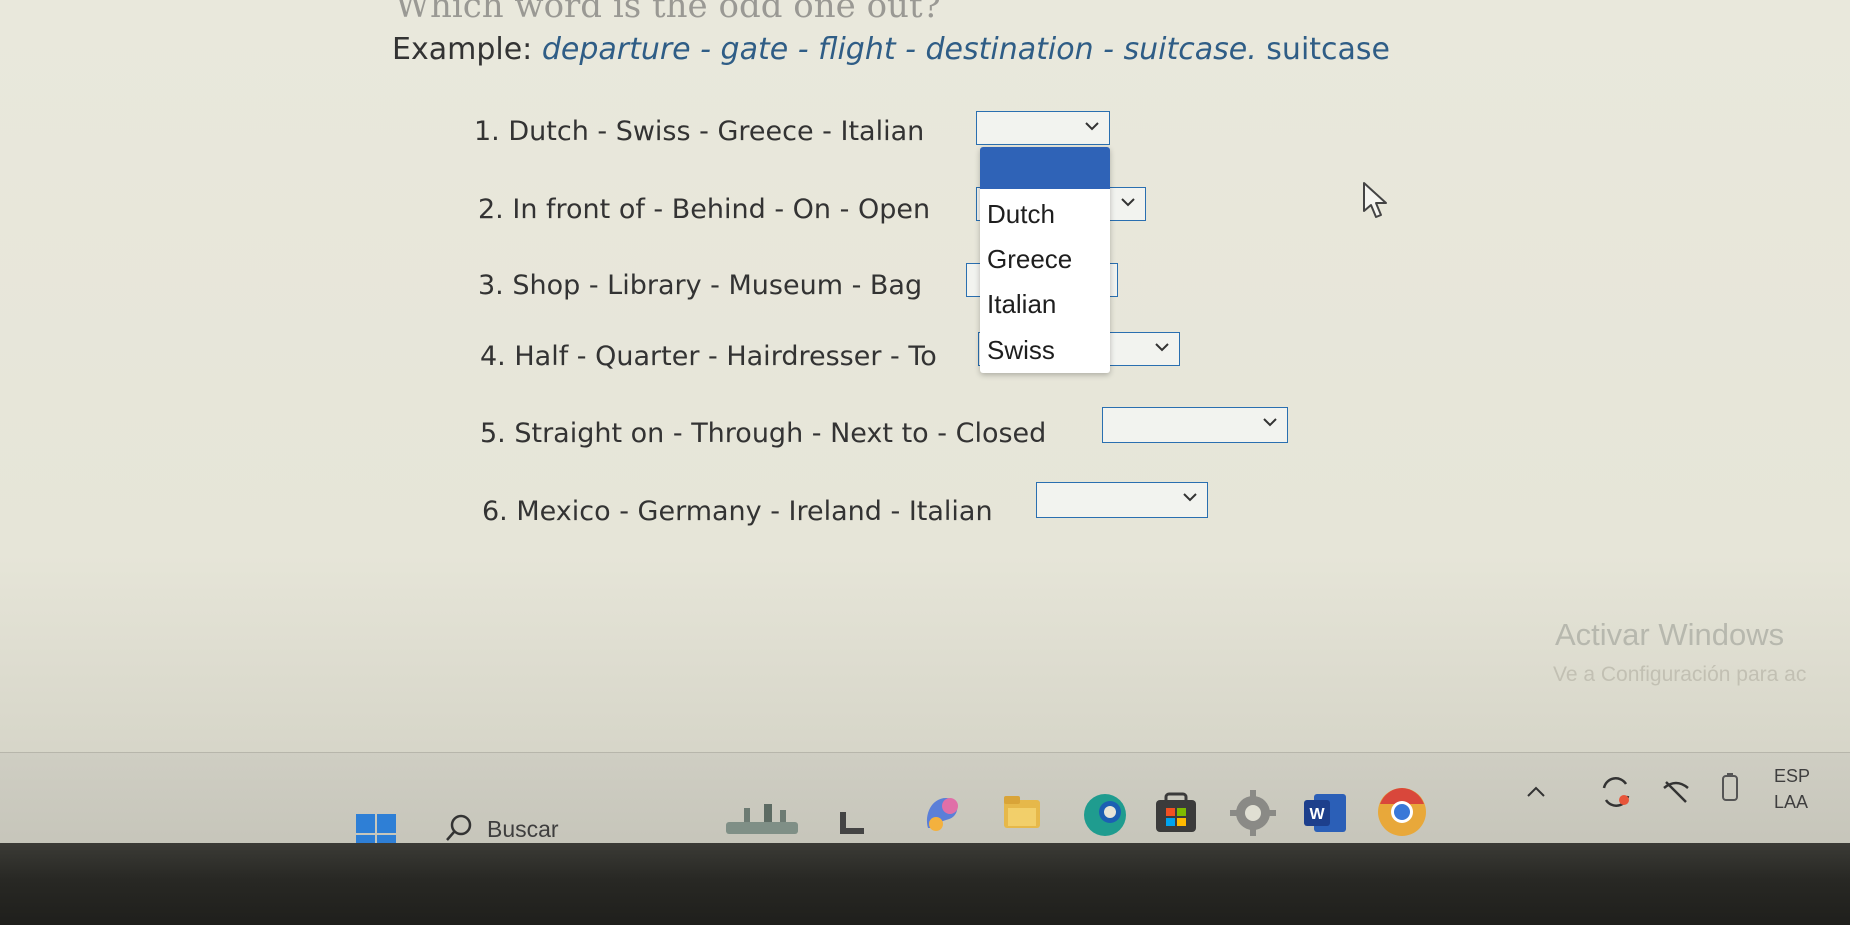 This screenshot has width=1850, height=925. What do you see at coordinates (1021, 214) in the screenshot?
I see `dropdown-option-dutch: Dutch` at bounding box center [1021, 214].